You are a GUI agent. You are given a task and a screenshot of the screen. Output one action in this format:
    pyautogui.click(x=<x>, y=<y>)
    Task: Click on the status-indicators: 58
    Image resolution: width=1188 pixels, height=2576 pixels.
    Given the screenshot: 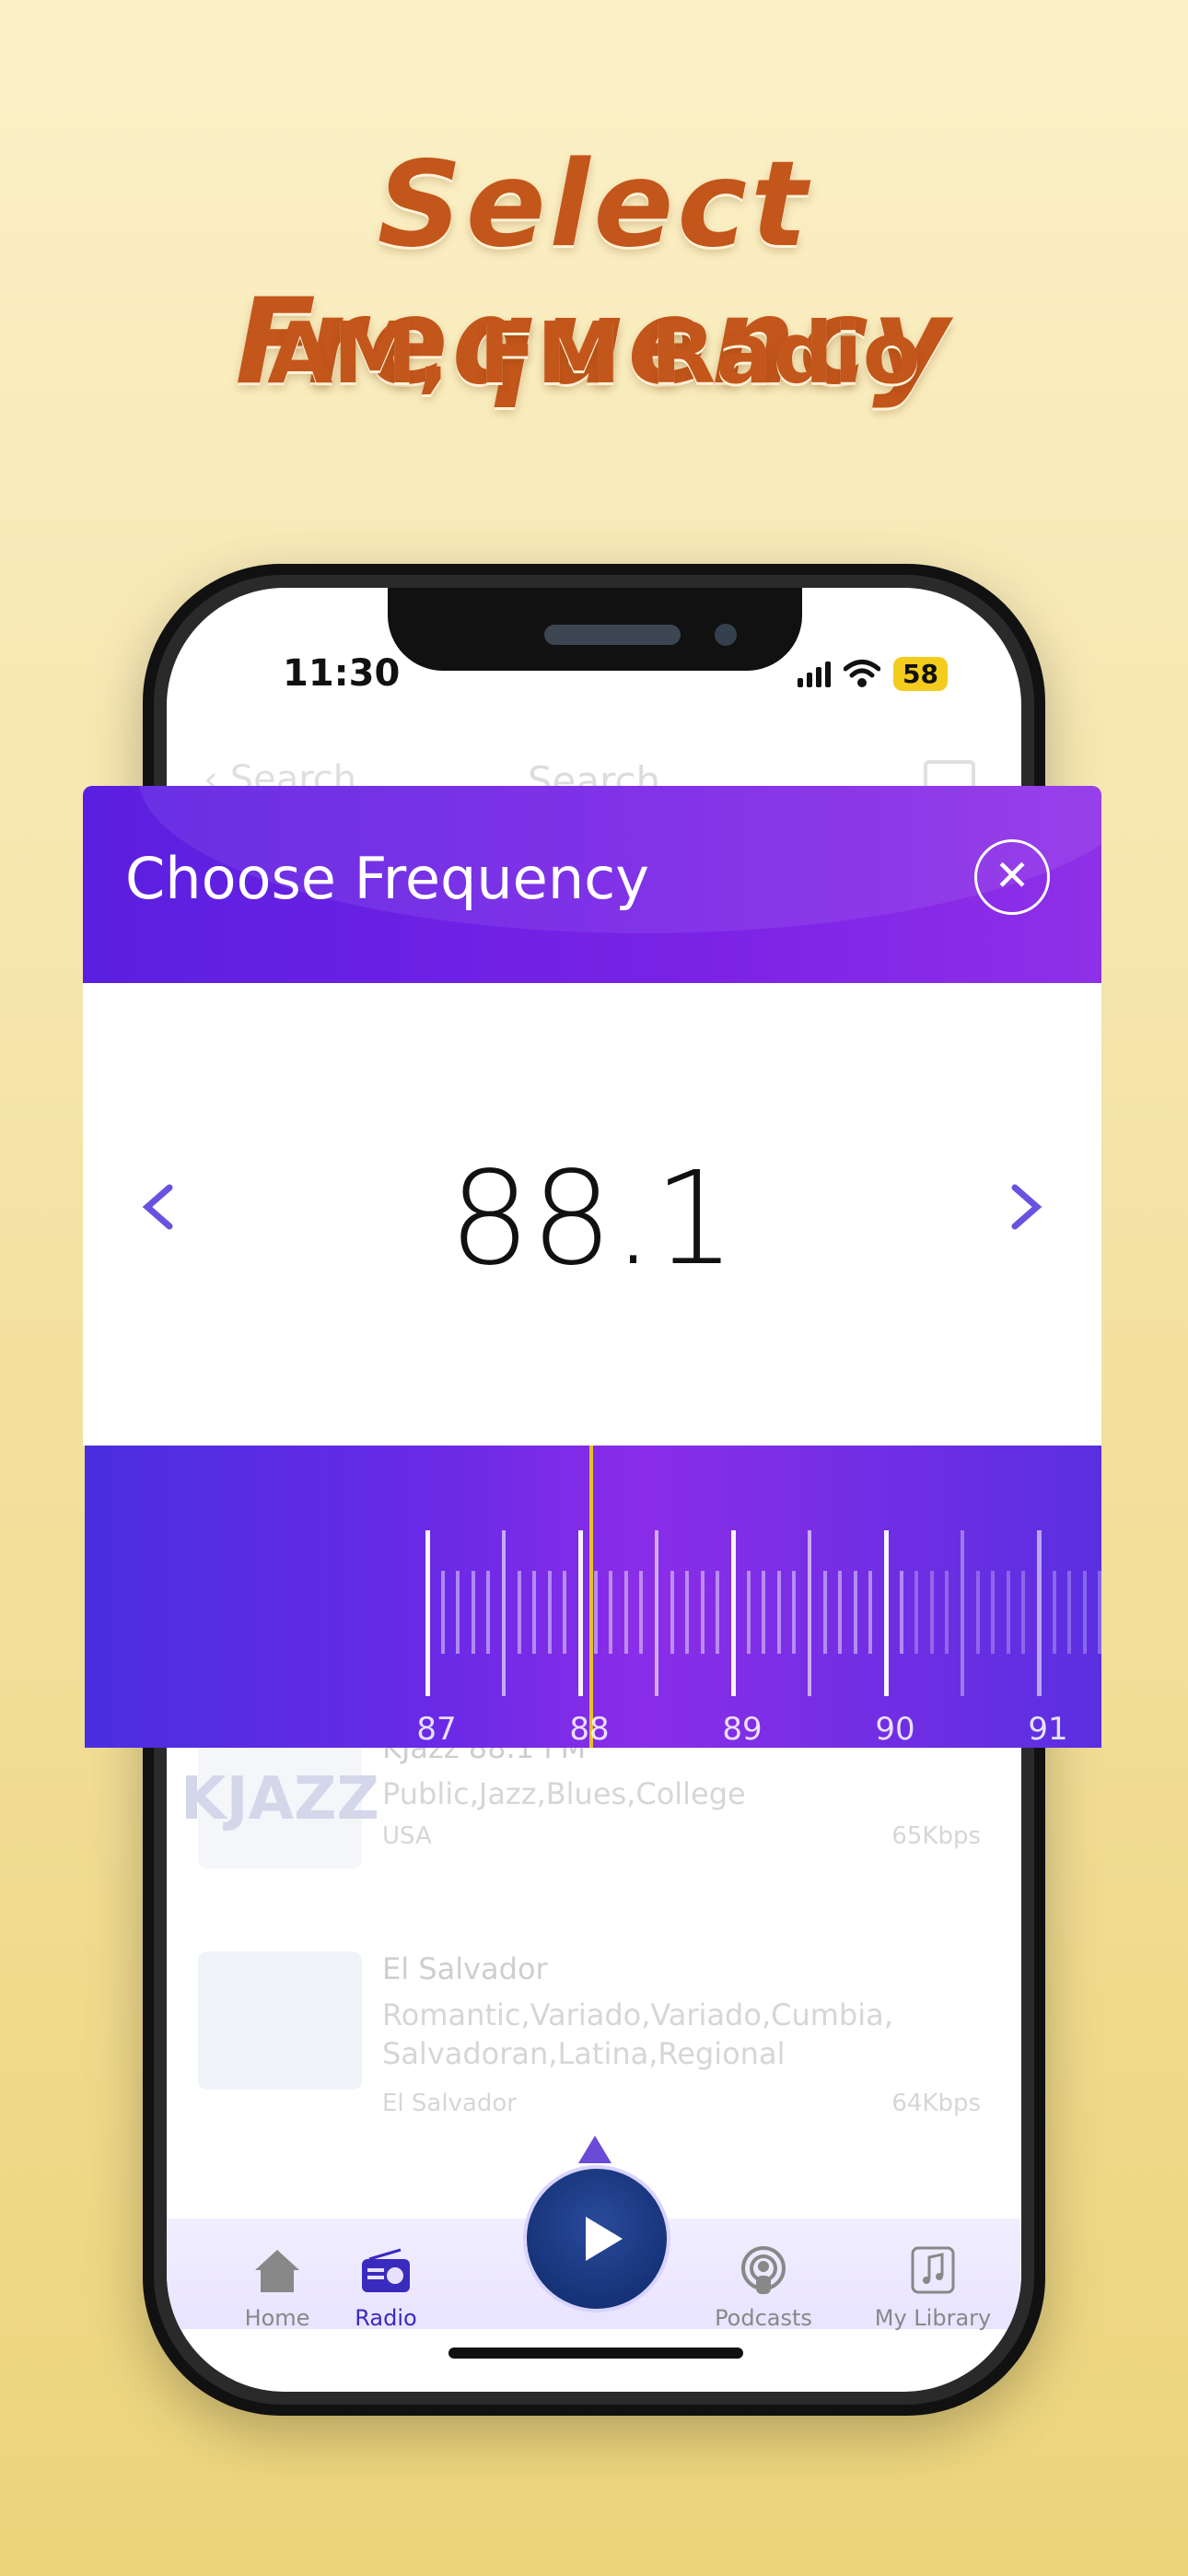 What is the action you would take?
    pyautogui.click(x=873, y=673)
    